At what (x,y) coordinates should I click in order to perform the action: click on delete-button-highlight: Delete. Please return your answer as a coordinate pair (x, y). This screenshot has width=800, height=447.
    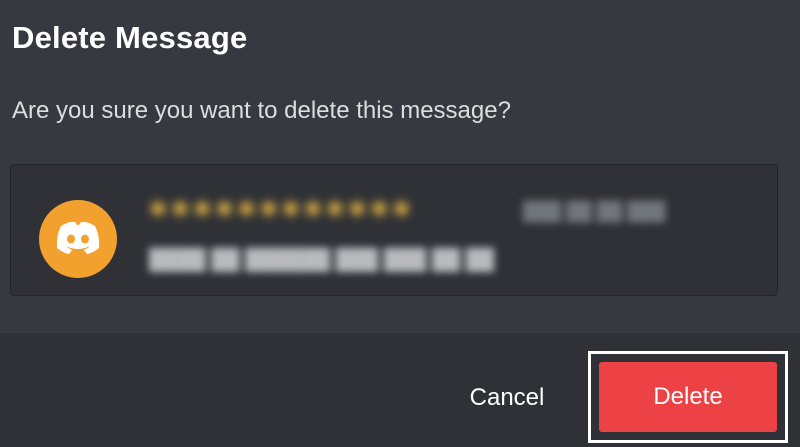
    Looking at the image, I should click on (688, 397).